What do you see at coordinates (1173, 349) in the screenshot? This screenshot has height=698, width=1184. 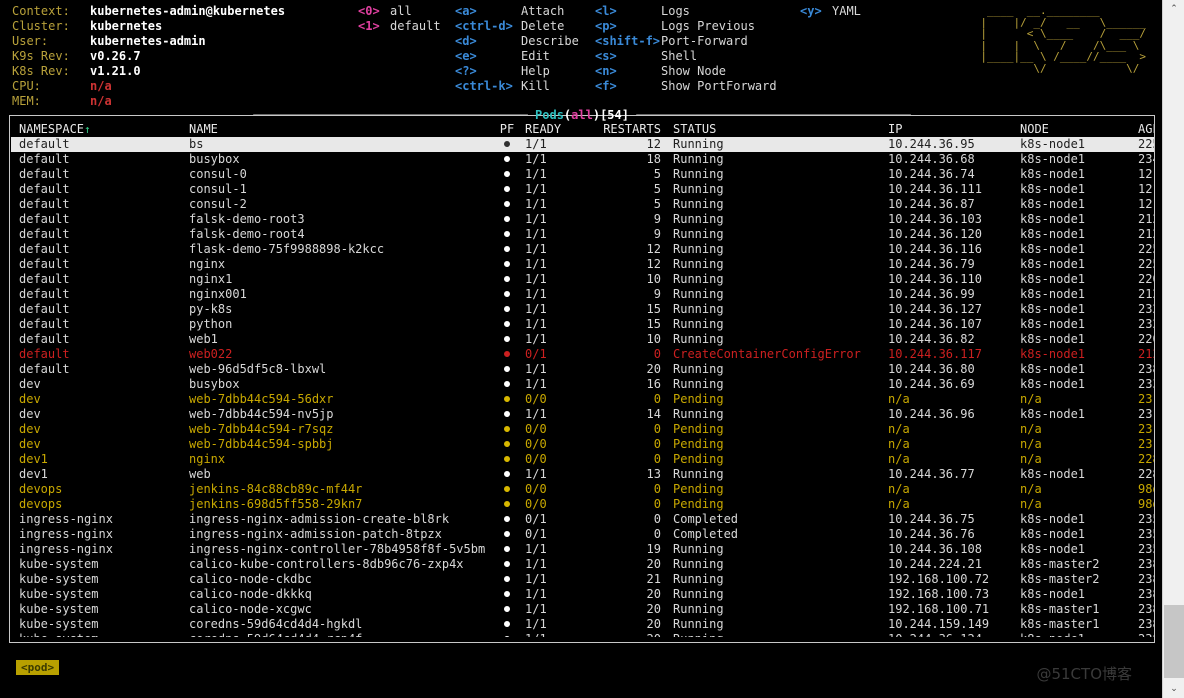 I see `page-scrollbar: ⌃ ⌄` at bounding box center [1173, 349].